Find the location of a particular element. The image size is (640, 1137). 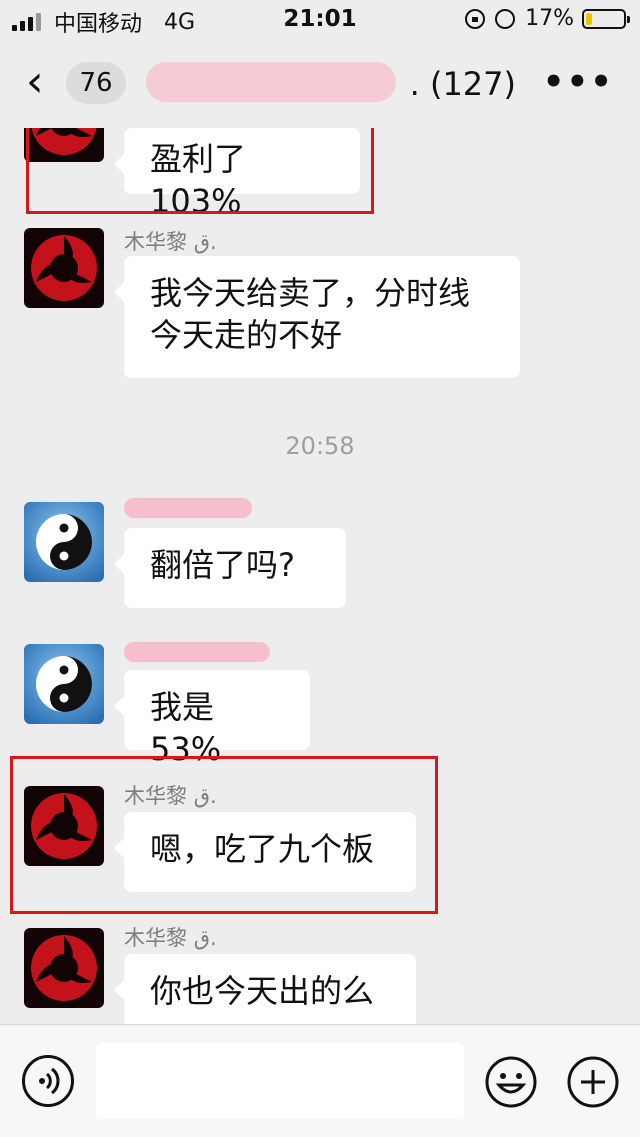

battery-percent: 17% is located at coordinates (549, 18).